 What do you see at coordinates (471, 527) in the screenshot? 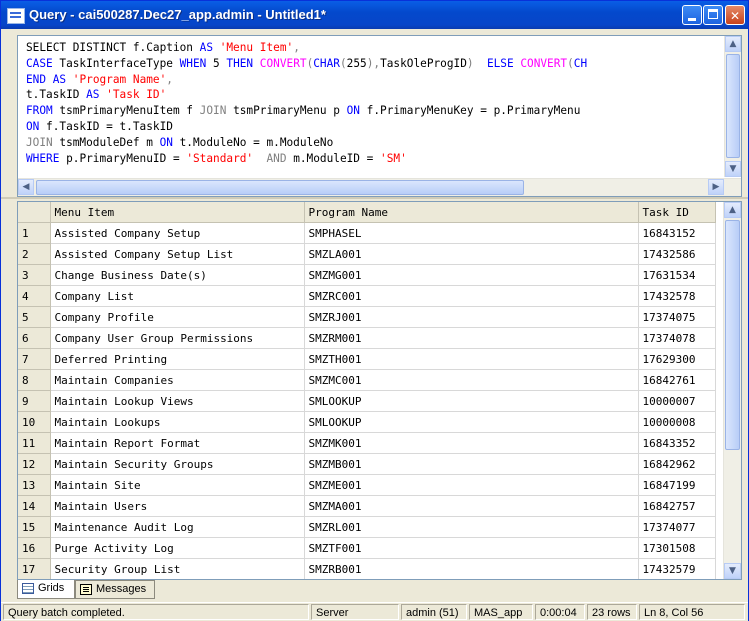
I see `cell-program-name: SMZRL001` at bounding box center [471, 527].